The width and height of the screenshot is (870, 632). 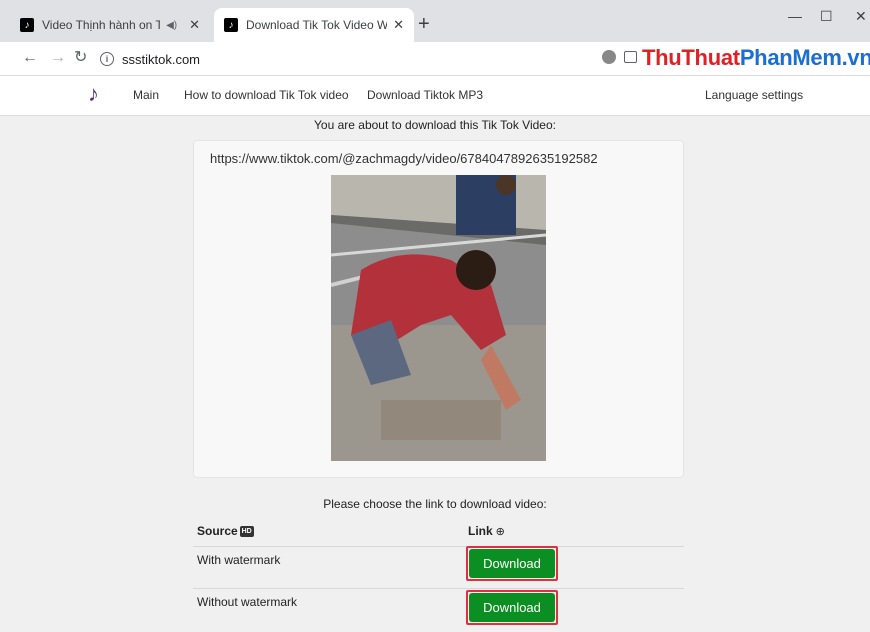 What do you see at coordinates (246, 531) in the screenshot?
I see `source-icon: HD` at bounding box center [246, 531].